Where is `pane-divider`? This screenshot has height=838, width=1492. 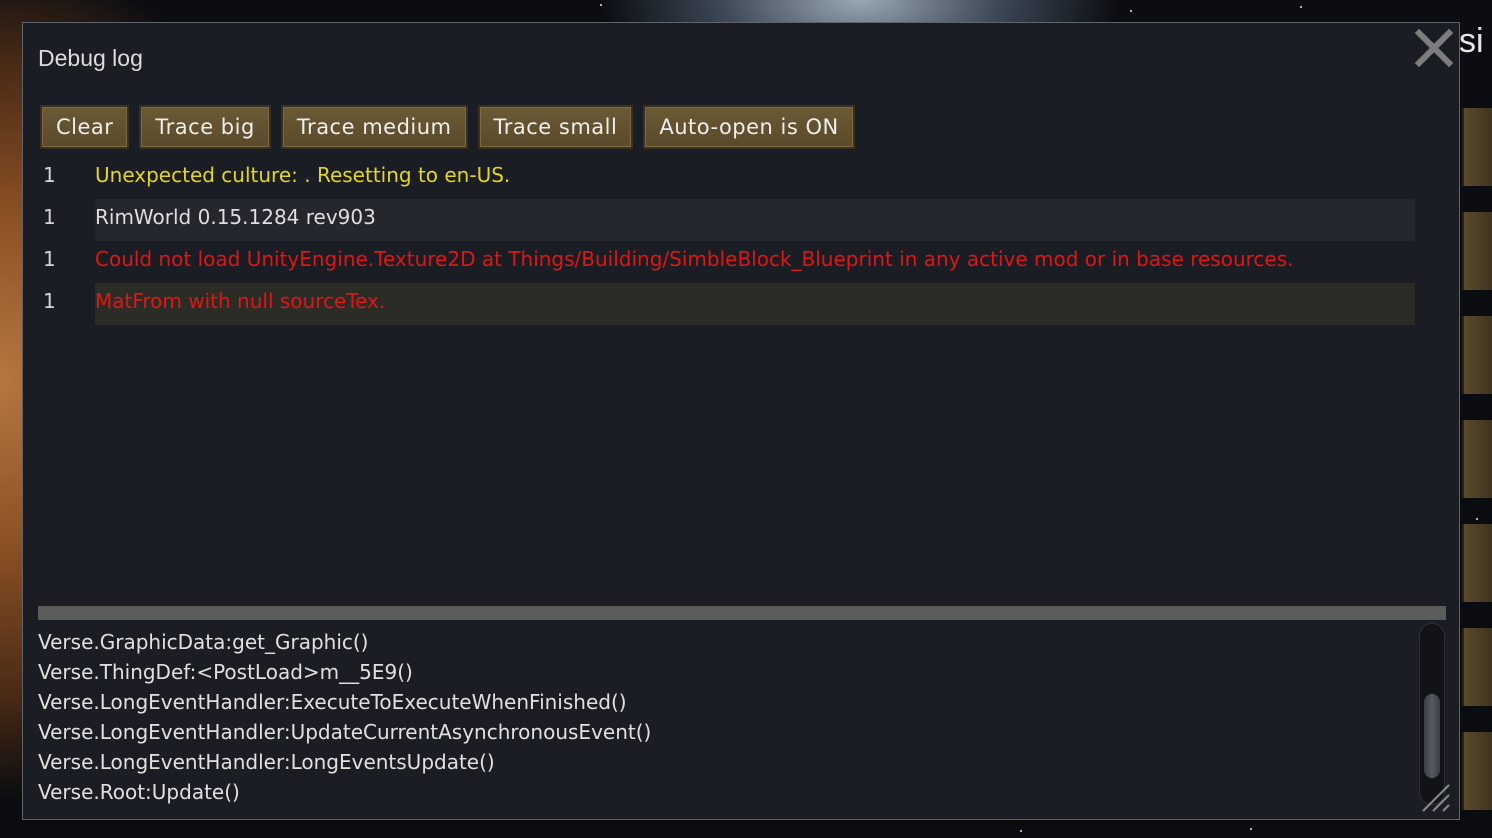
pane-divider is located at coordinates (742, 613).